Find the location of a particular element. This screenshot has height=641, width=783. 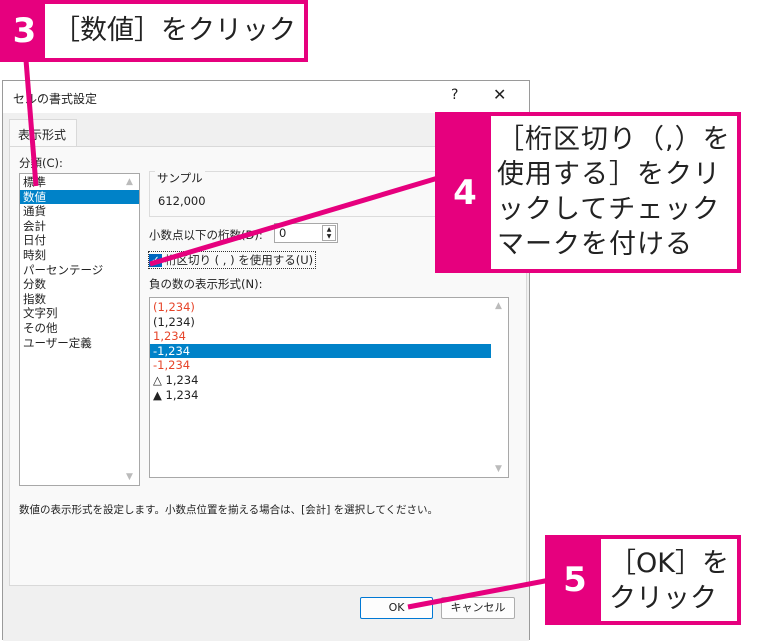

callout-text: ［数値］をクリック is located at coordinates (174, 30).